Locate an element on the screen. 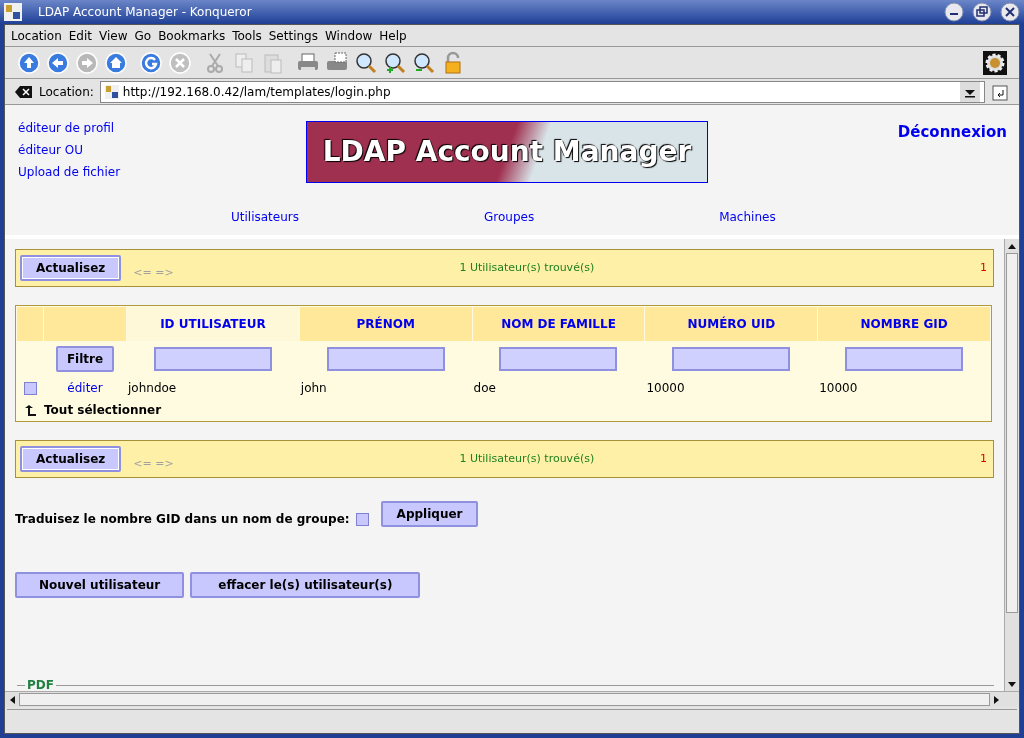 The height and width of the screenshot is (738, 1024). nav-link: Upload de fichier is located at coordinates (69, 172).